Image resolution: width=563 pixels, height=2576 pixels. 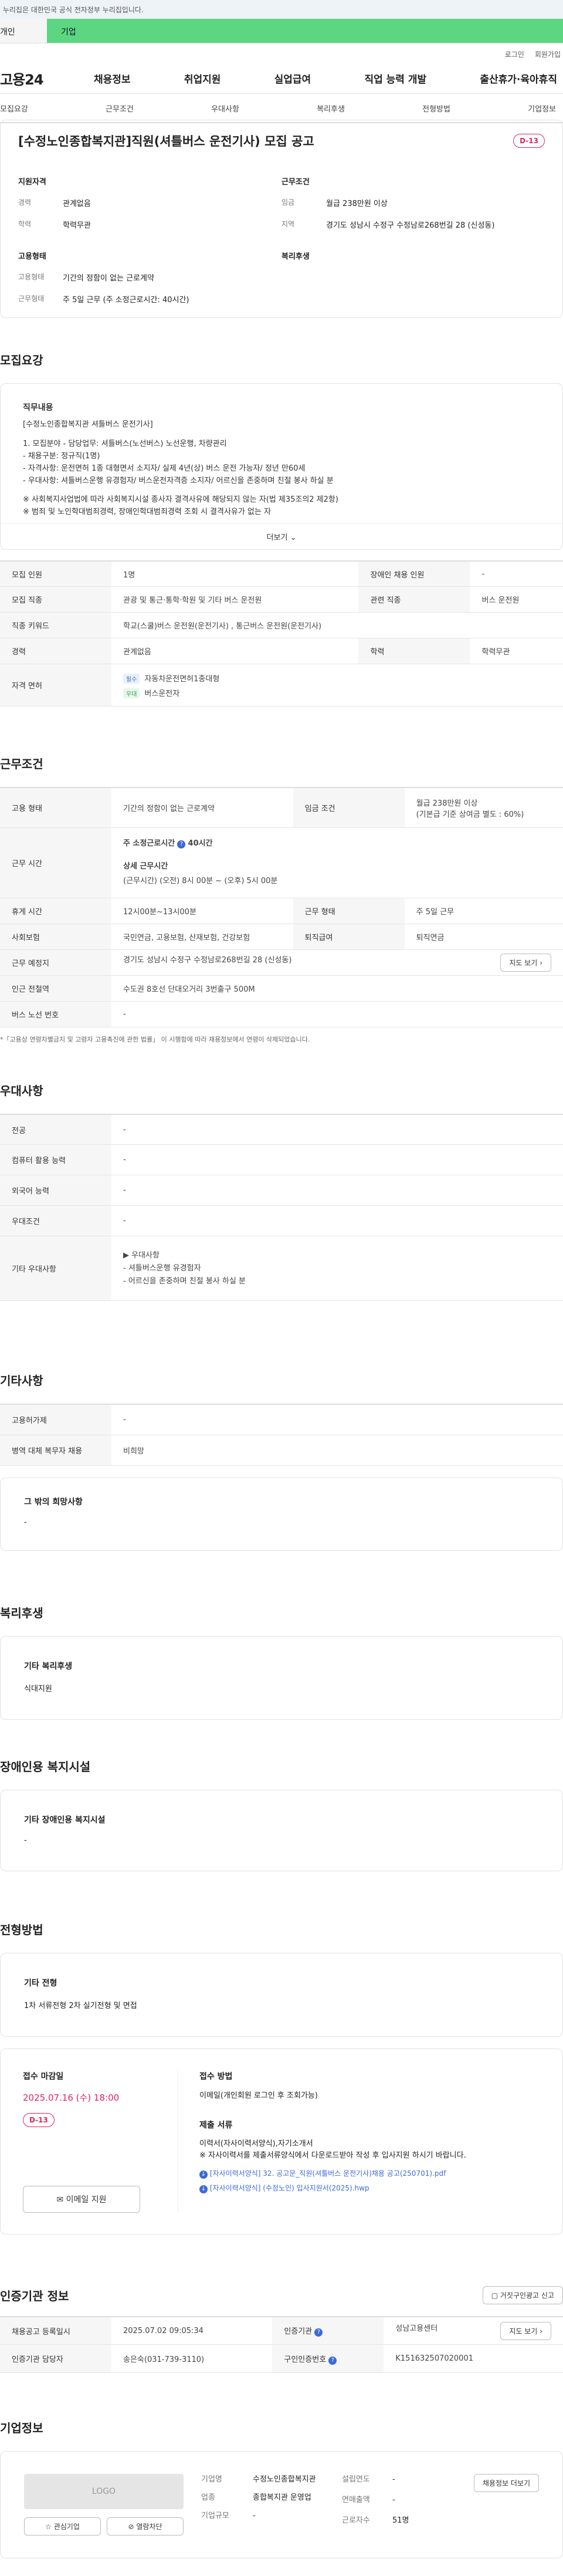 I want to click on other-section-title: 기타사항, so click(x=21, y=1381).